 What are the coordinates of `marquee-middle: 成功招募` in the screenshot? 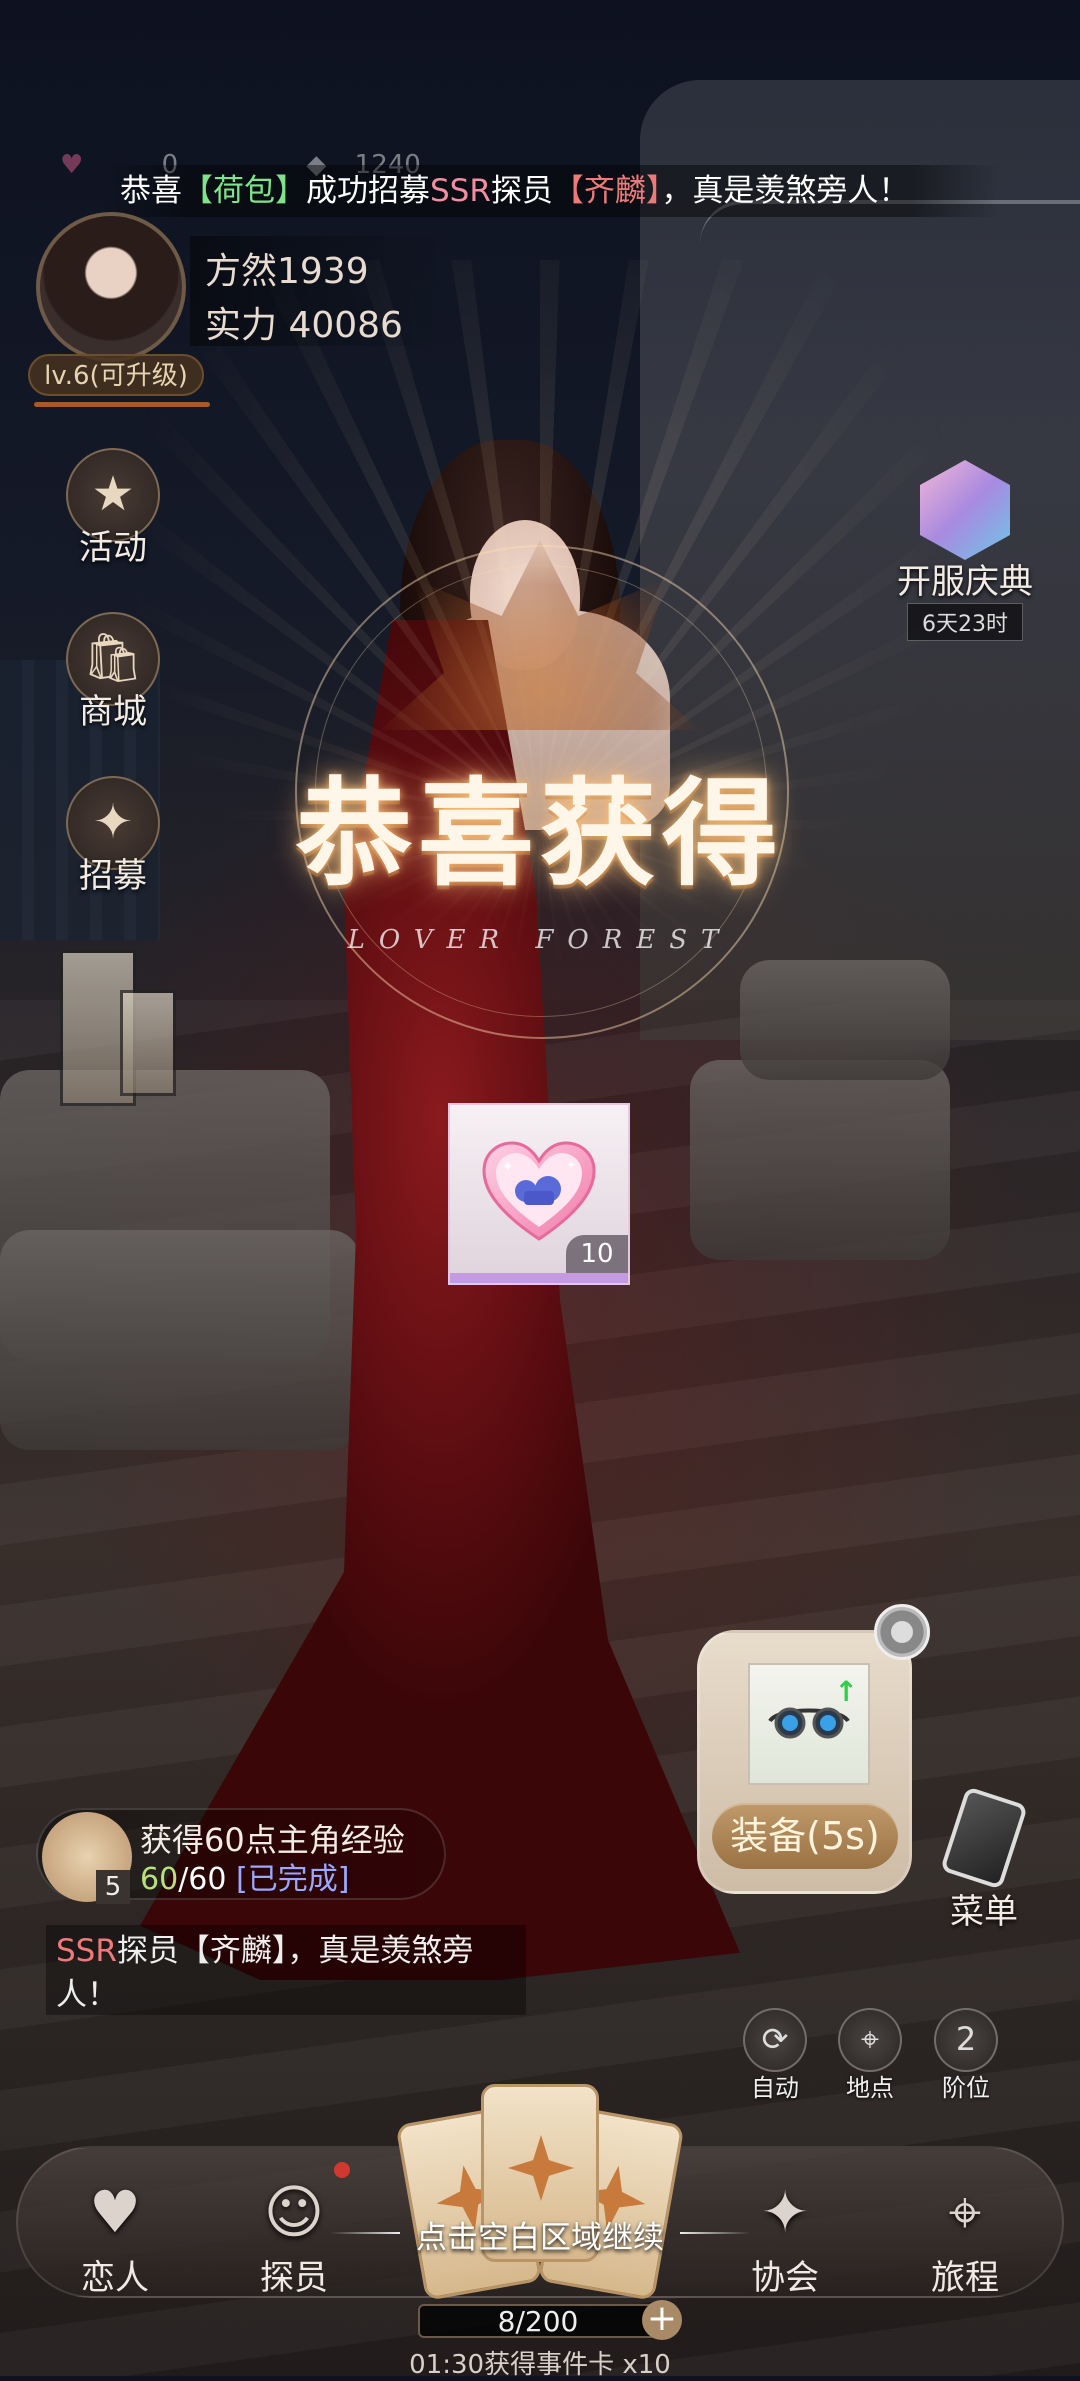 It's located at (368, 191).